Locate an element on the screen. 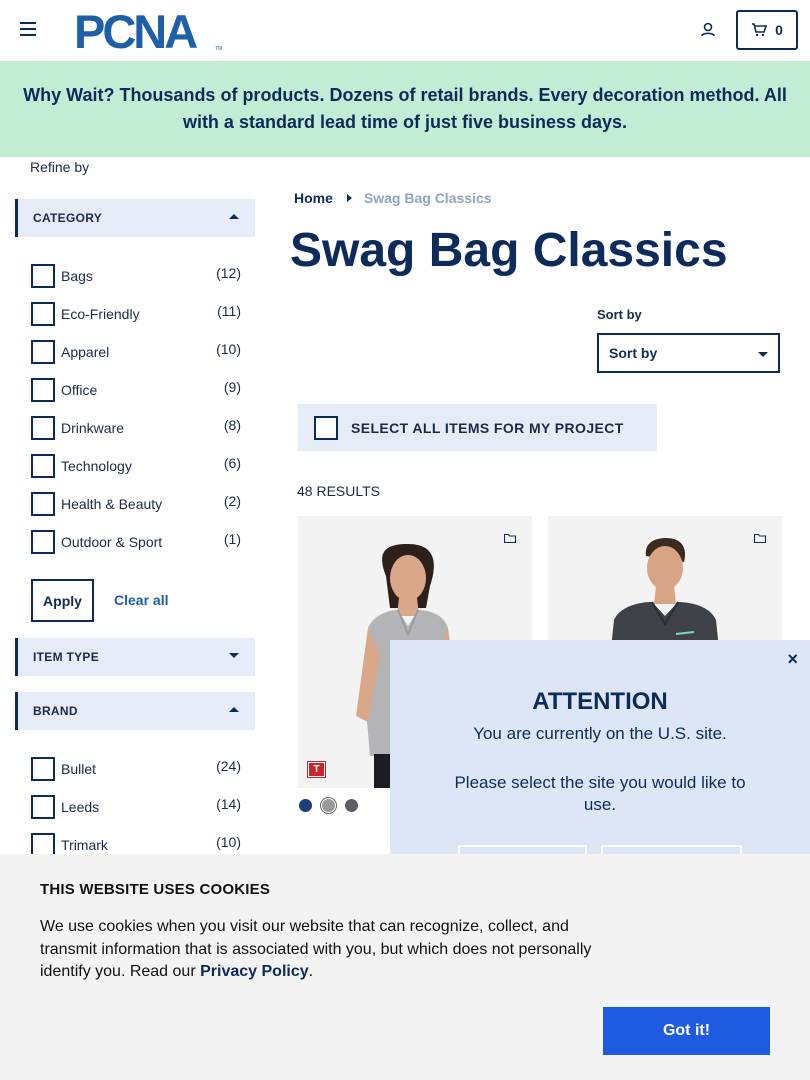 The image size is (810, 1080). facet-item-technology: Technology (6) is located at coordinates (136, 466).